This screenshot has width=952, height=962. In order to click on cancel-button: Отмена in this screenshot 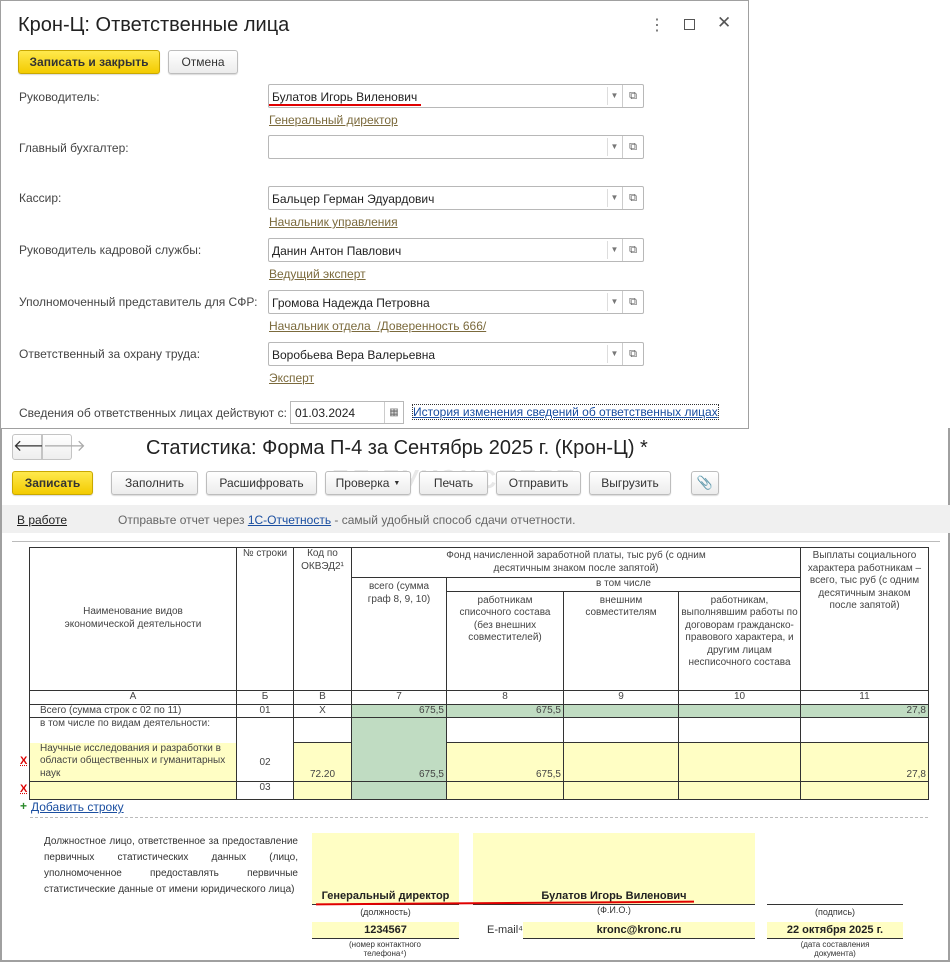, I will do `click(203, 62)`.